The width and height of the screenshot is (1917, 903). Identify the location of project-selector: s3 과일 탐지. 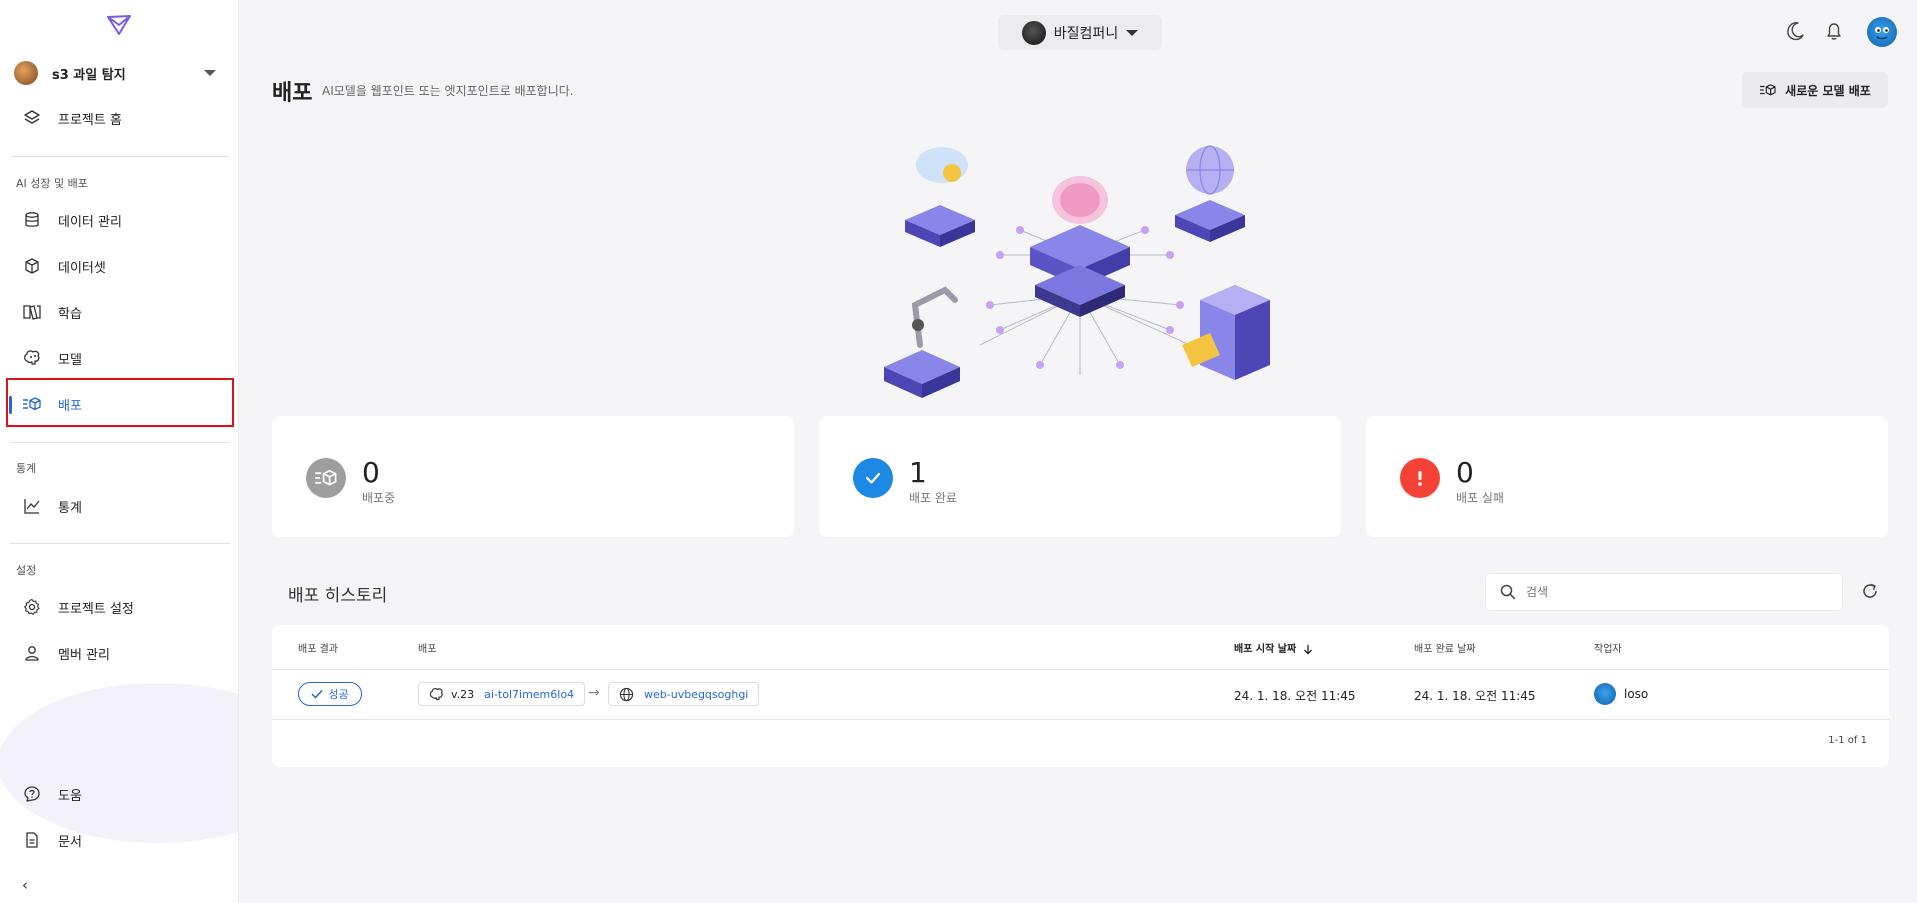
(119, 73).